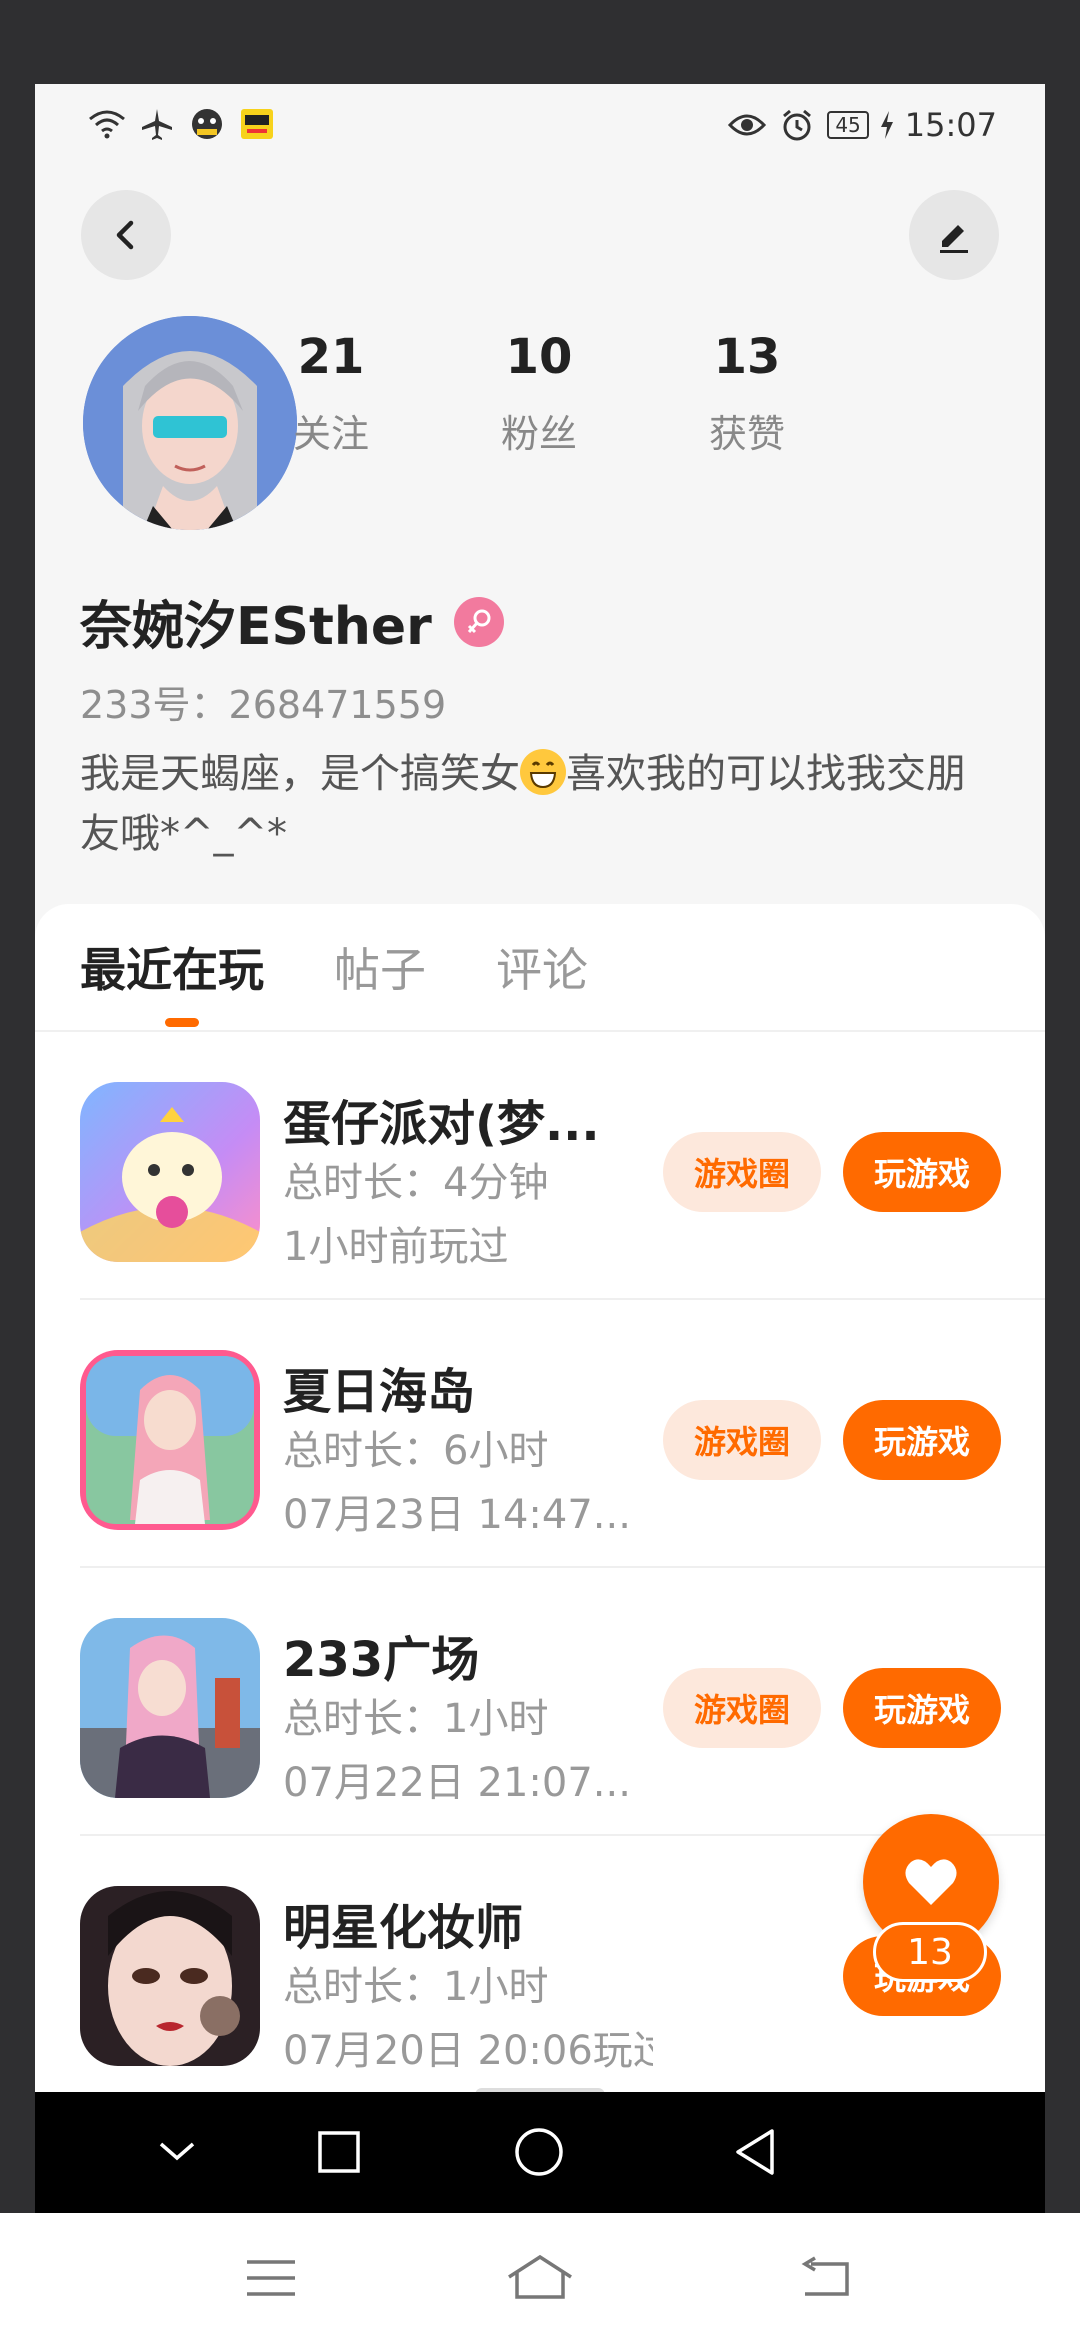  What do you see at coordinates (930, 1952) in the screenshot?
I see `like-count-badge: 13` at bounding box center [930, 1952].